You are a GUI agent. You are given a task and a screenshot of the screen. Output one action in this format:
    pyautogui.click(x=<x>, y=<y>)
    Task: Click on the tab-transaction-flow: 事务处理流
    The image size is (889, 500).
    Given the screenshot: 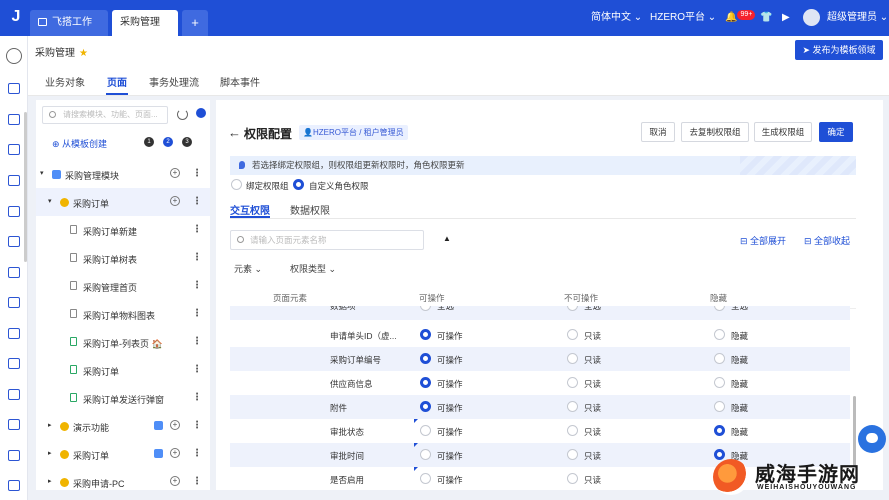 What is the action you would take?
    pyautogui.click(x=174, y=81)
    